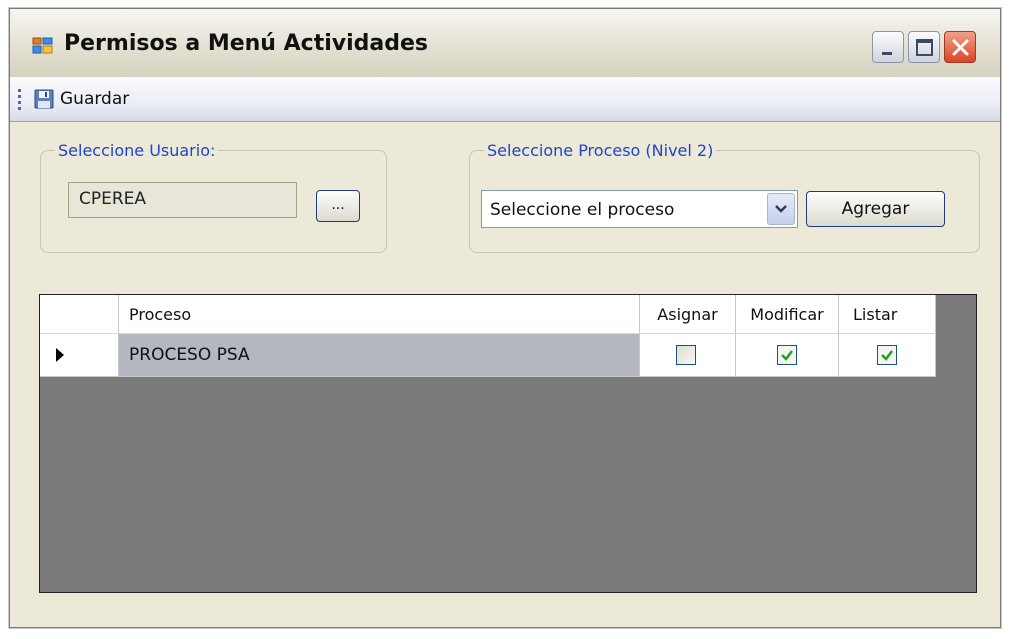  What do you see at coordinates (888, 47) in the screenshot?
I see `minimize-button` at bounding box center [888, 47].